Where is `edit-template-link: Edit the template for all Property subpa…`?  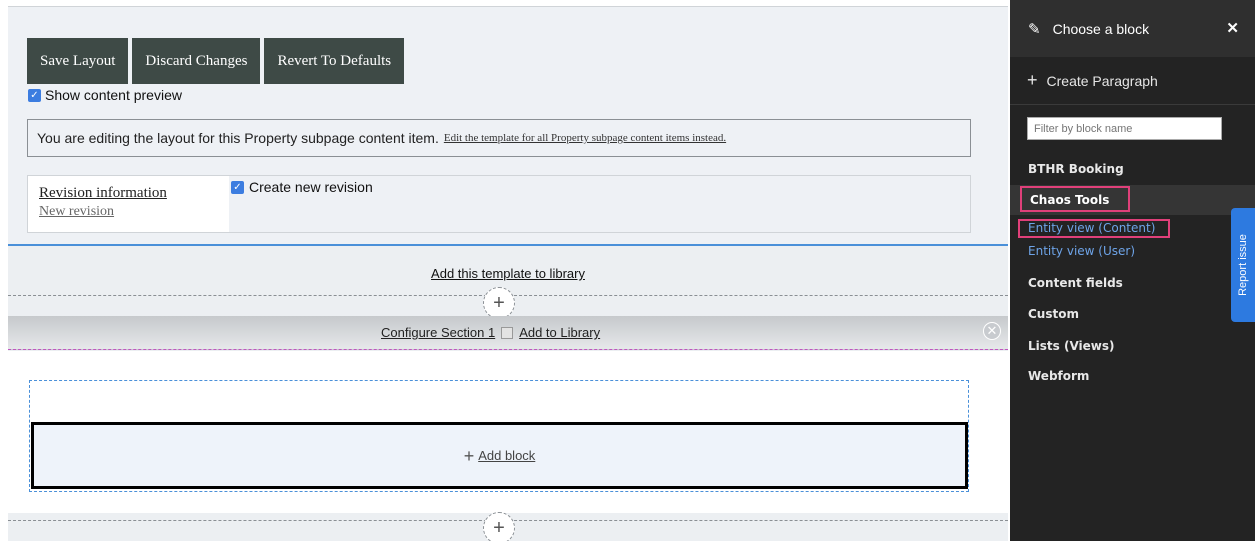 edit-template-link: Edit the template for all Property subpa… is located at coordinates (585, 138).